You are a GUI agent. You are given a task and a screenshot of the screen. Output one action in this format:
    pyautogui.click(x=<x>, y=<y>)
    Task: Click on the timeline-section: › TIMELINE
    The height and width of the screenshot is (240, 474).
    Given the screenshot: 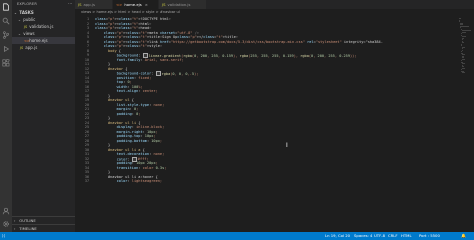 What is the action you would take?
    pyautogui.click(x=43, y=228)
    